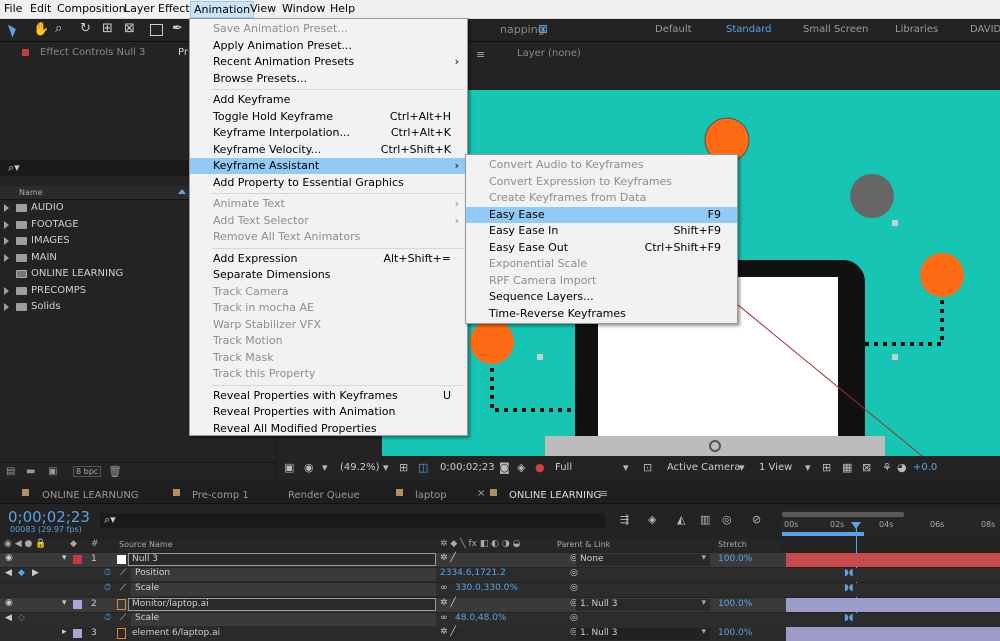  I want to click on close-tab-icon: ×, so click(481, 493).